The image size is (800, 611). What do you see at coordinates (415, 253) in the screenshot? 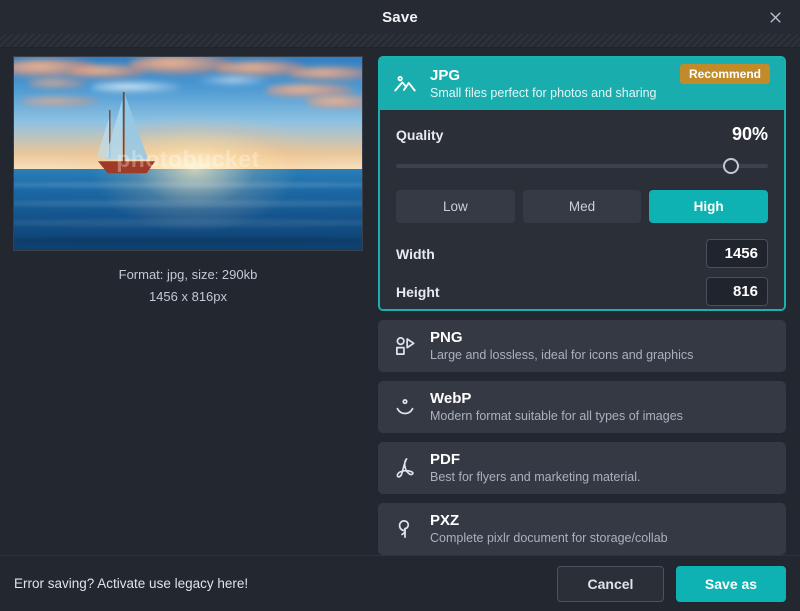
I see `width-label: Width` at bounding box center [415, 253].